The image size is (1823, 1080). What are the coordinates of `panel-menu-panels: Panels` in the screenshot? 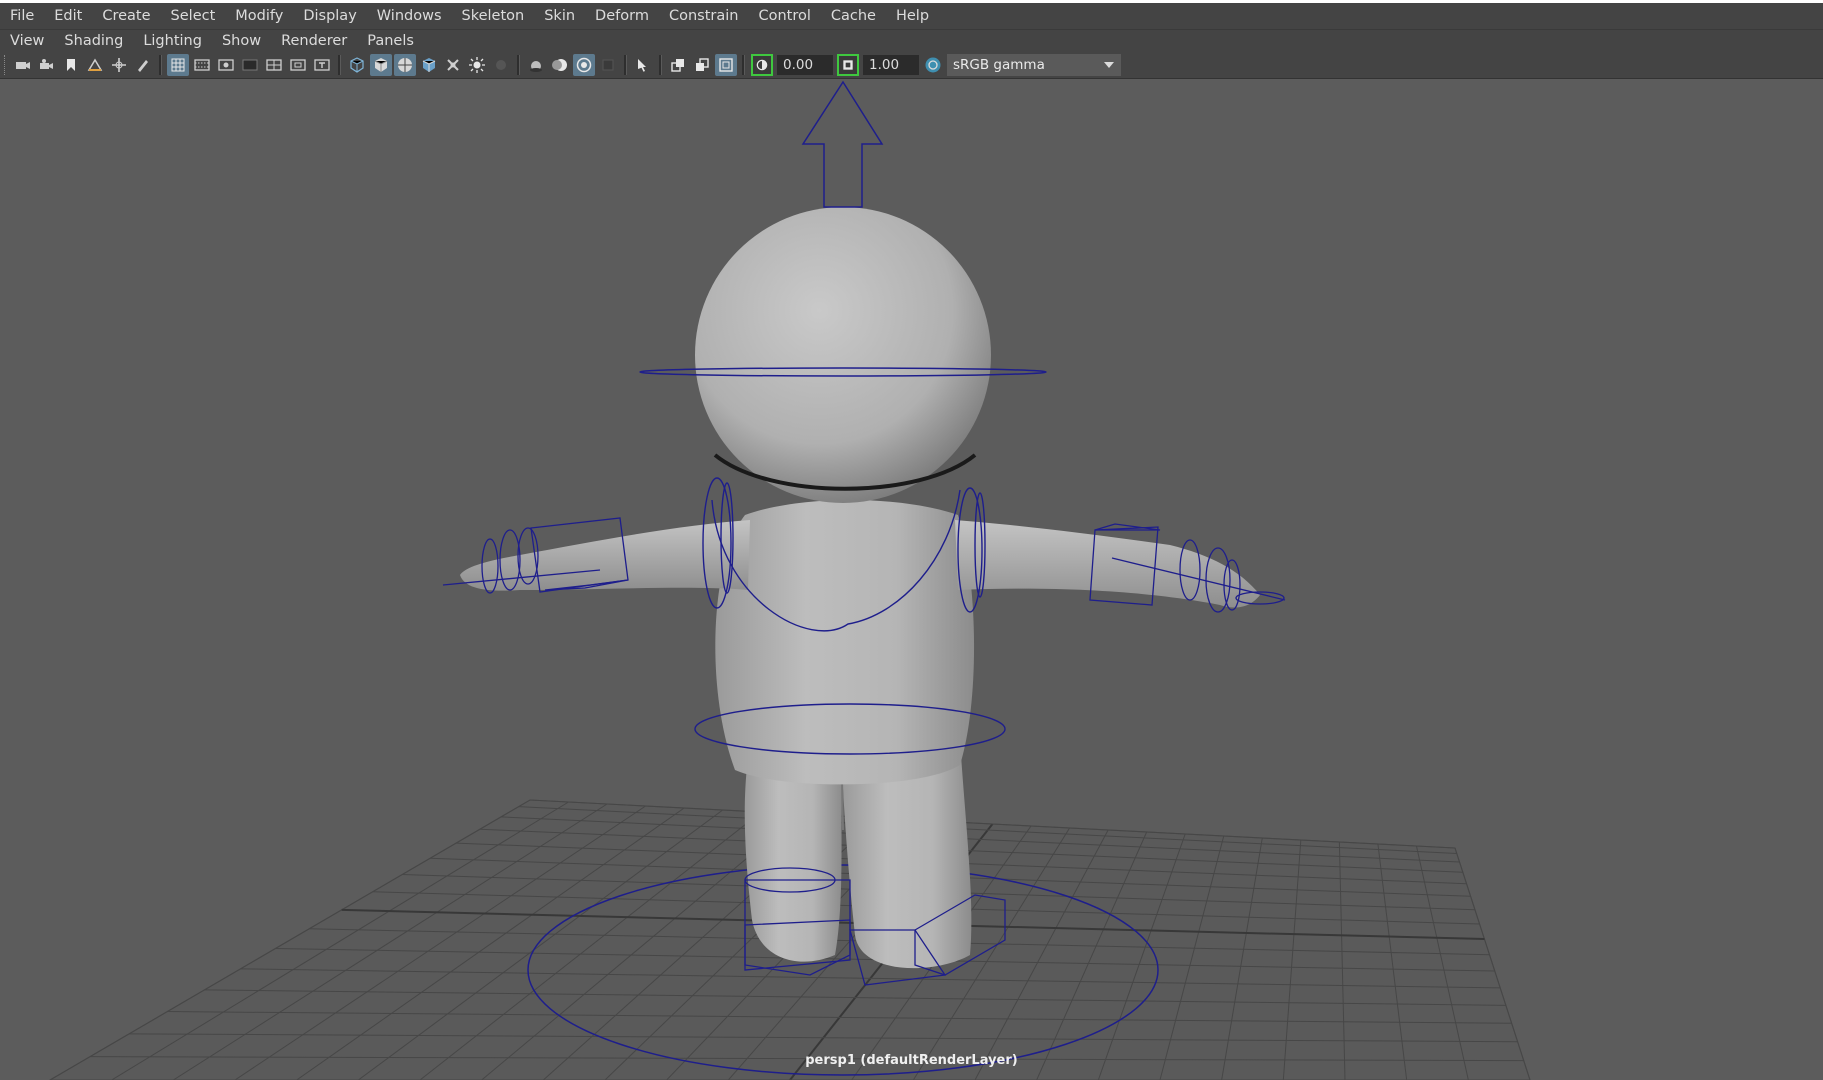 It's located at (390, 41).